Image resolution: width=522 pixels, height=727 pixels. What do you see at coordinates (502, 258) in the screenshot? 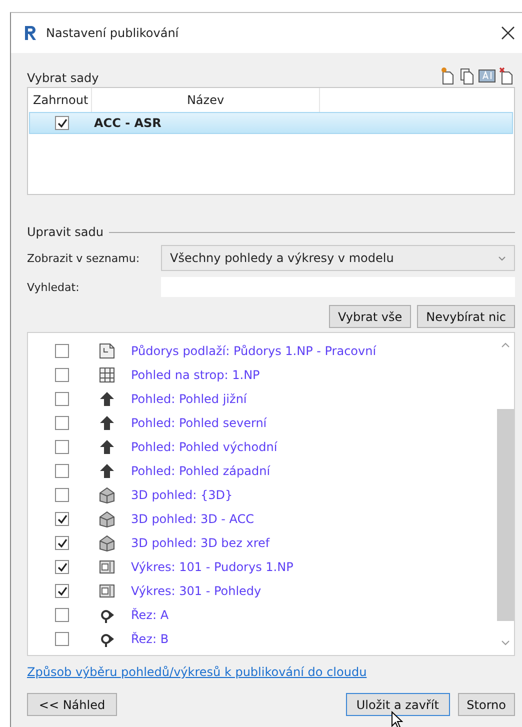
I see `caret-icon` at bounding box center [502, 258].